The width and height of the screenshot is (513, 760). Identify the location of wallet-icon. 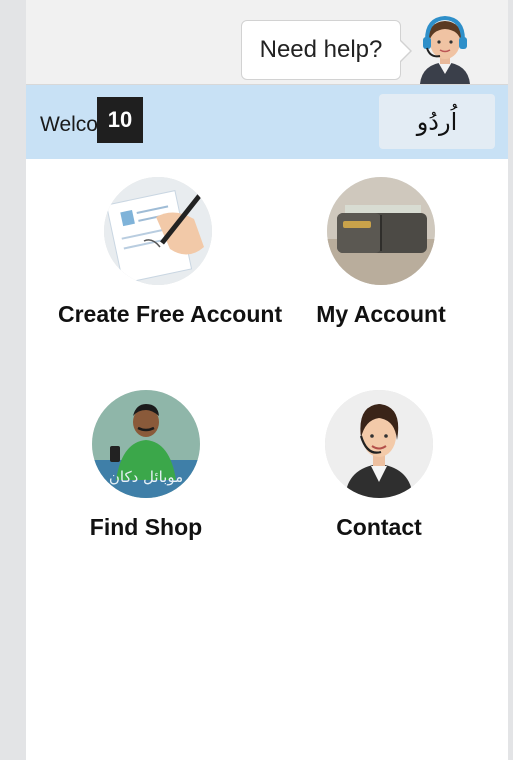
(381, 231).